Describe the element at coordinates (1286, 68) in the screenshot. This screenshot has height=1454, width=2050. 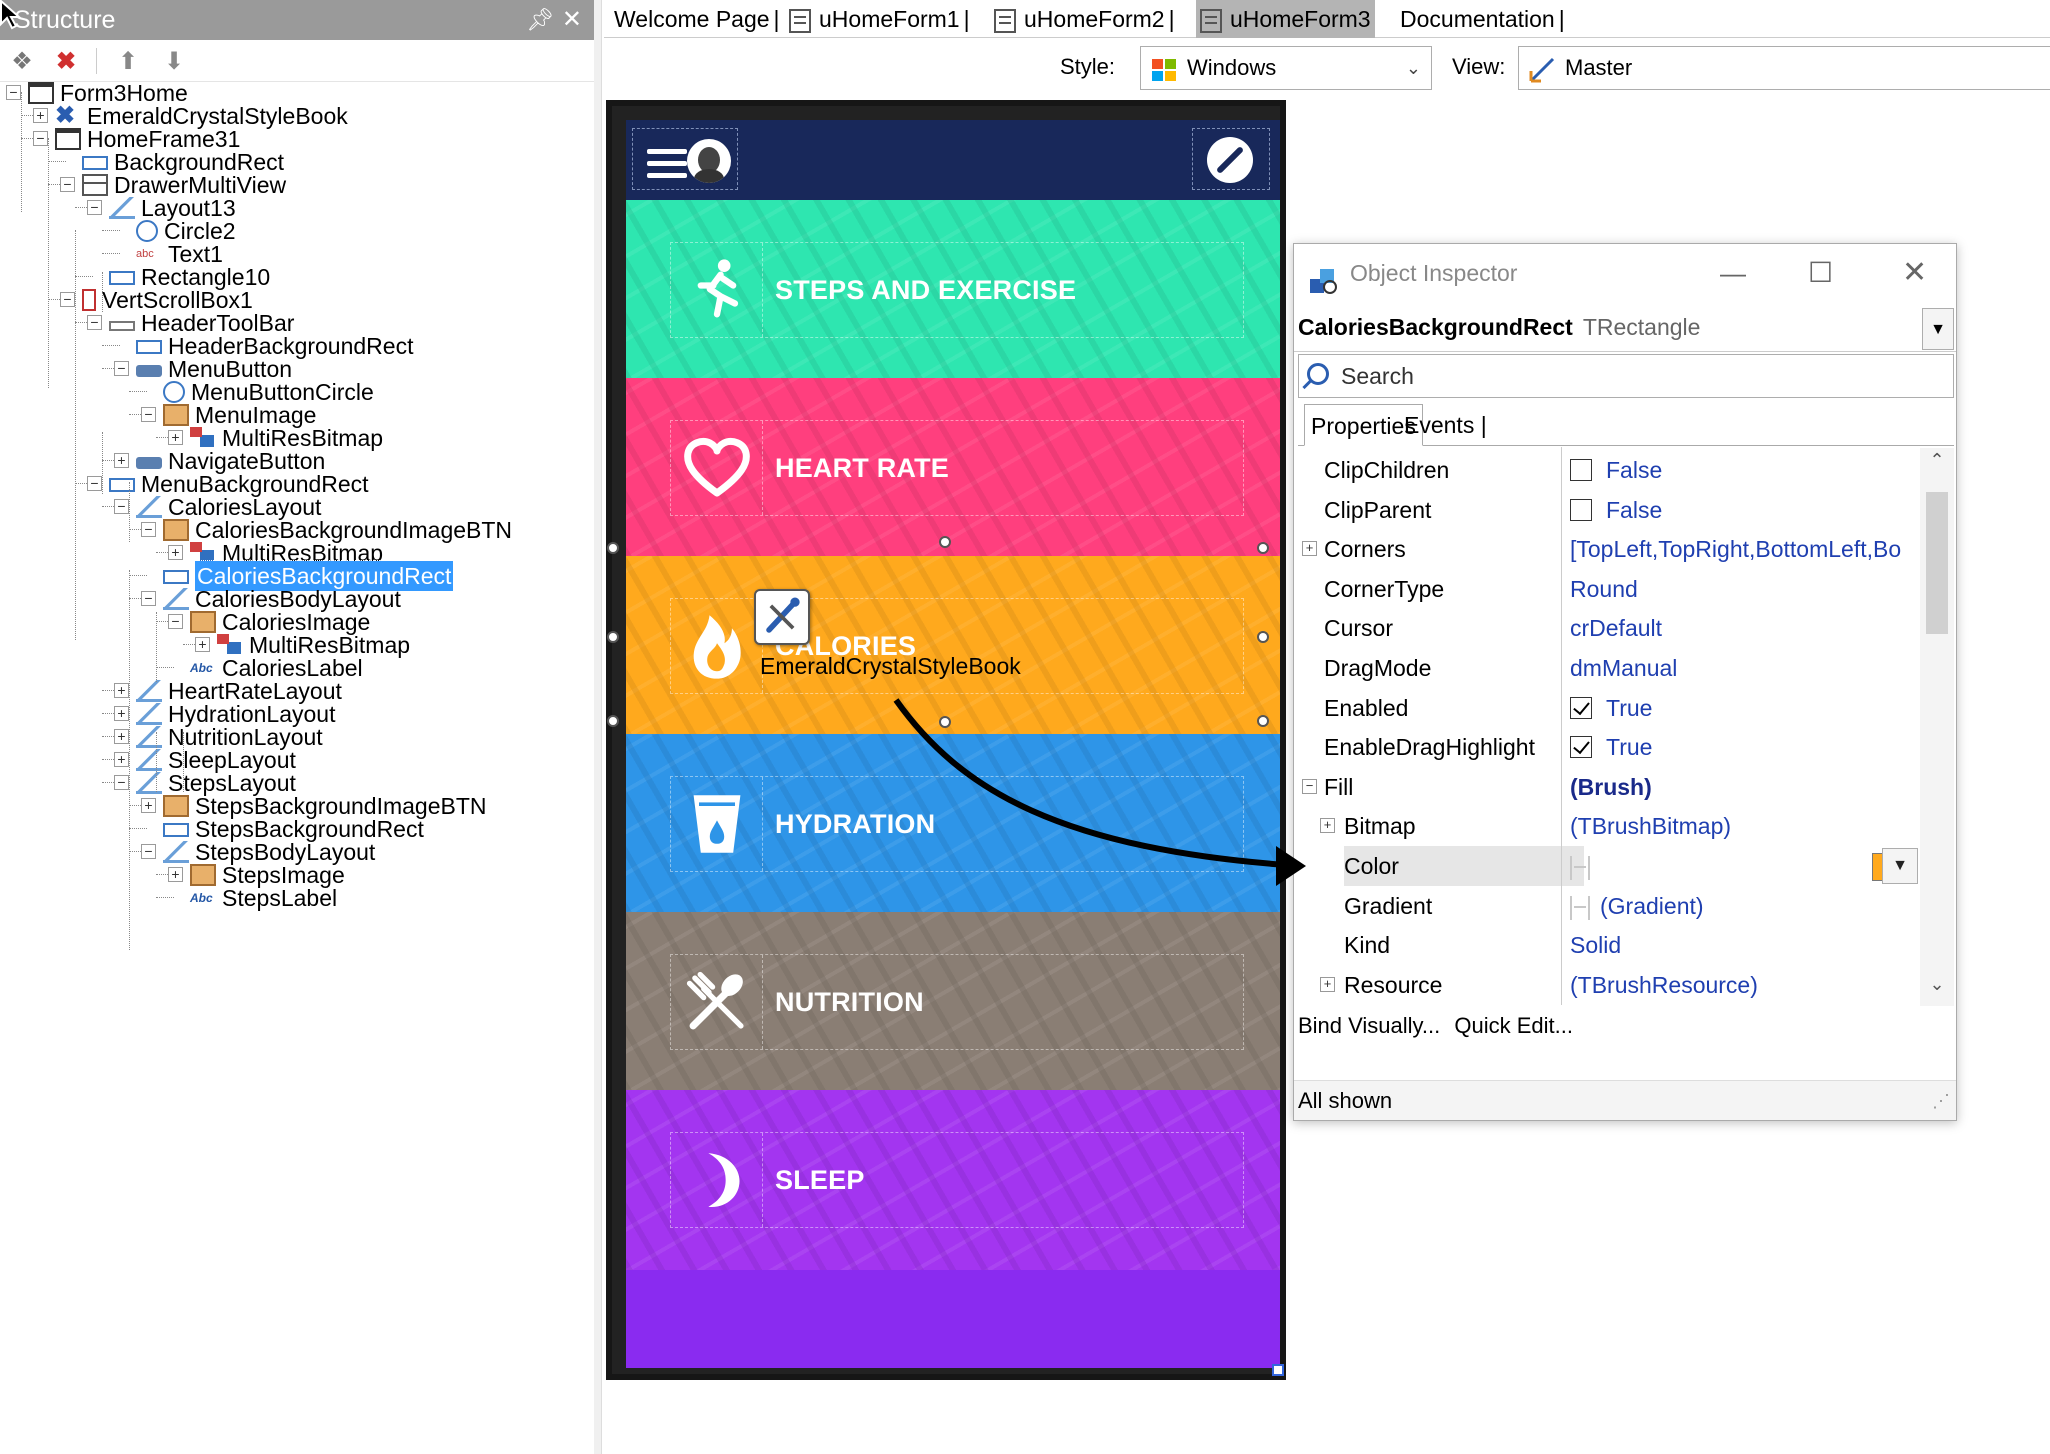
I see `style-combo: Windows ⌄` at that location.